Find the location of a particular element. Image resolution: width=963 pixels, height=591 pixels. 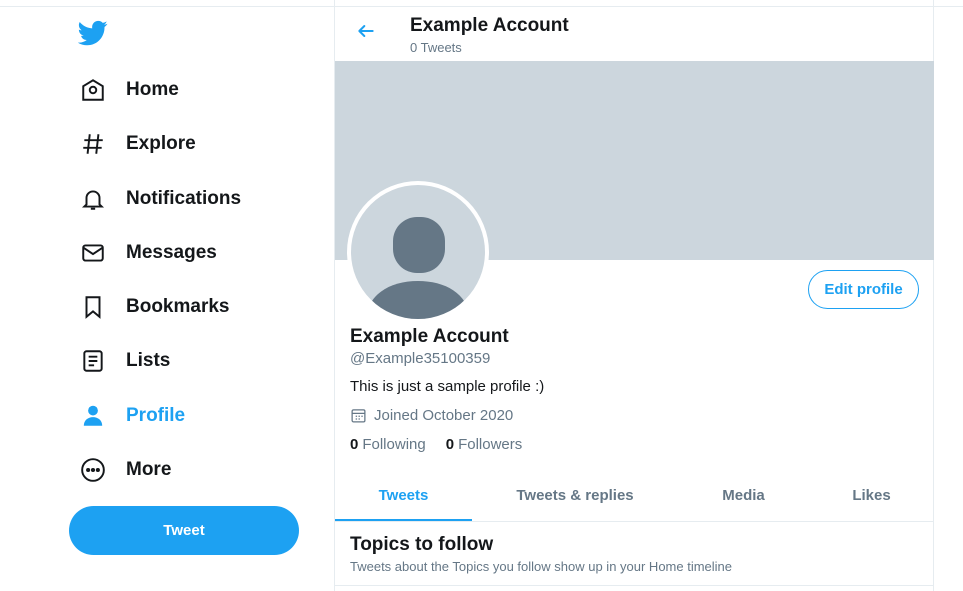

envelope-icon is located at coordinates (93, 253).